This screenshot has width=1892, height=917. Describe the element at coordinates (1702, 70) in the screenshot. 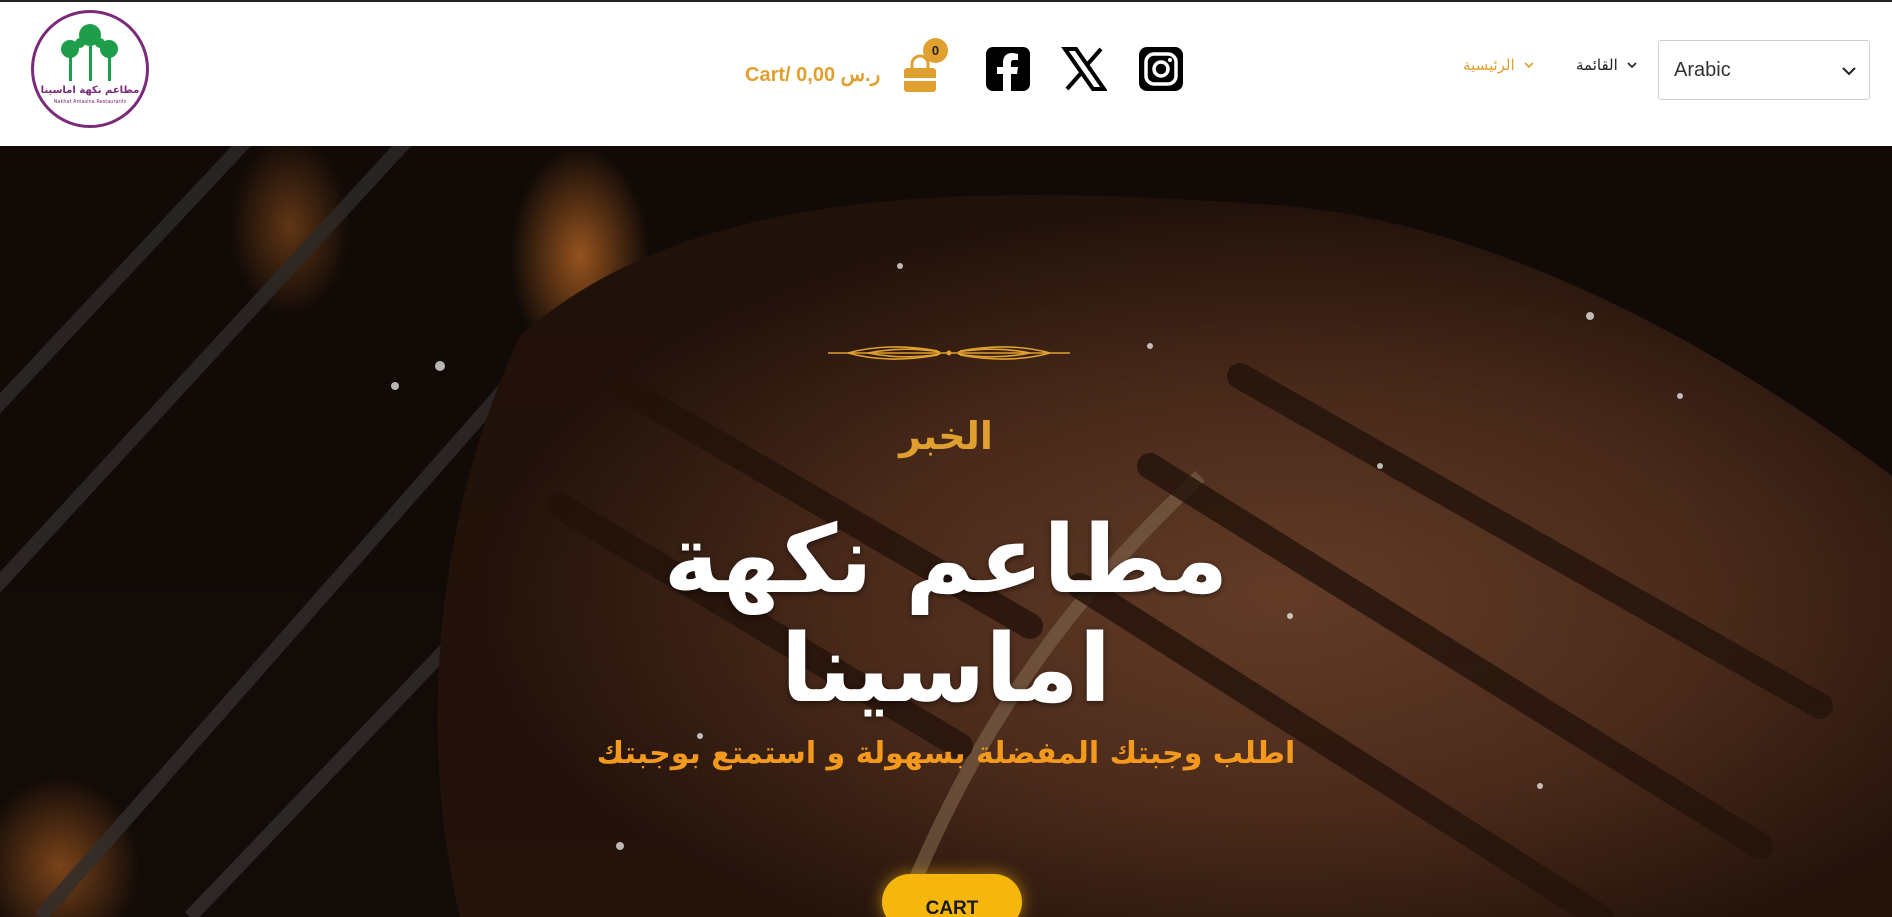

I see `language-selected-value: Arabic` at that location.